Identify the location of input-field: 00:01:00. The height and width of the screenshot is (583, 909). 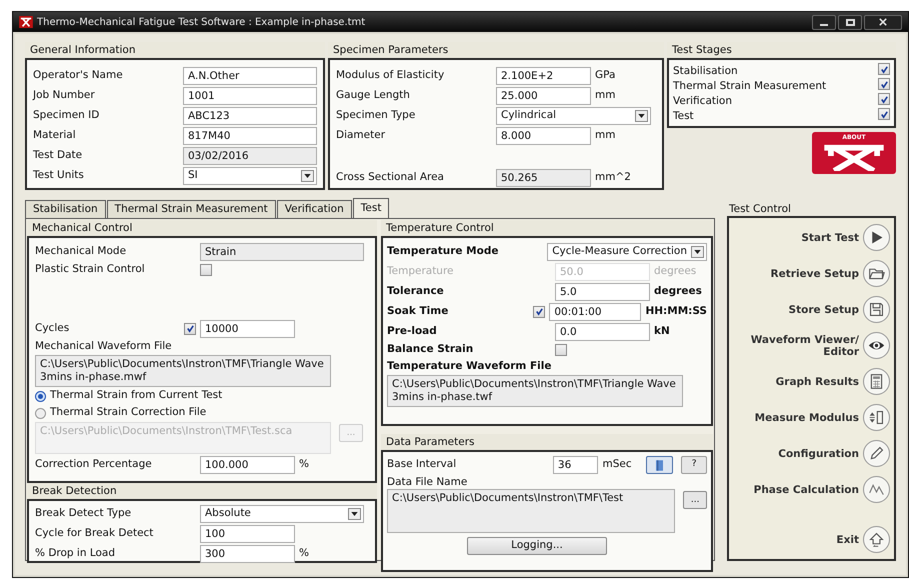
(595, 311).